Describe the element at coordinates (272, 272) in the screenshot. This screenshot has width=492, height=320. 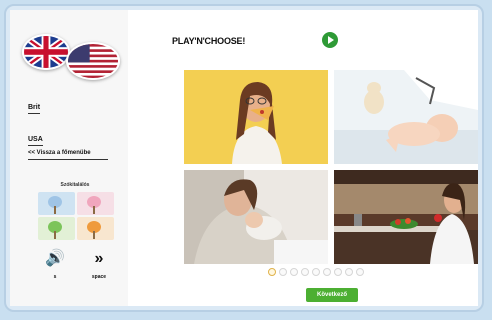
I see `progress-dot-current` at that location.